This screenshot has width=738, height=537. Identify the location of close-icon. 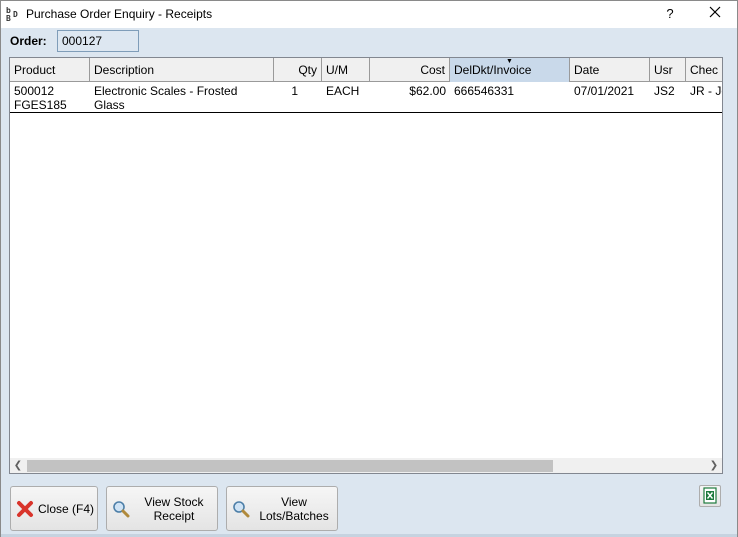
(715, 12).